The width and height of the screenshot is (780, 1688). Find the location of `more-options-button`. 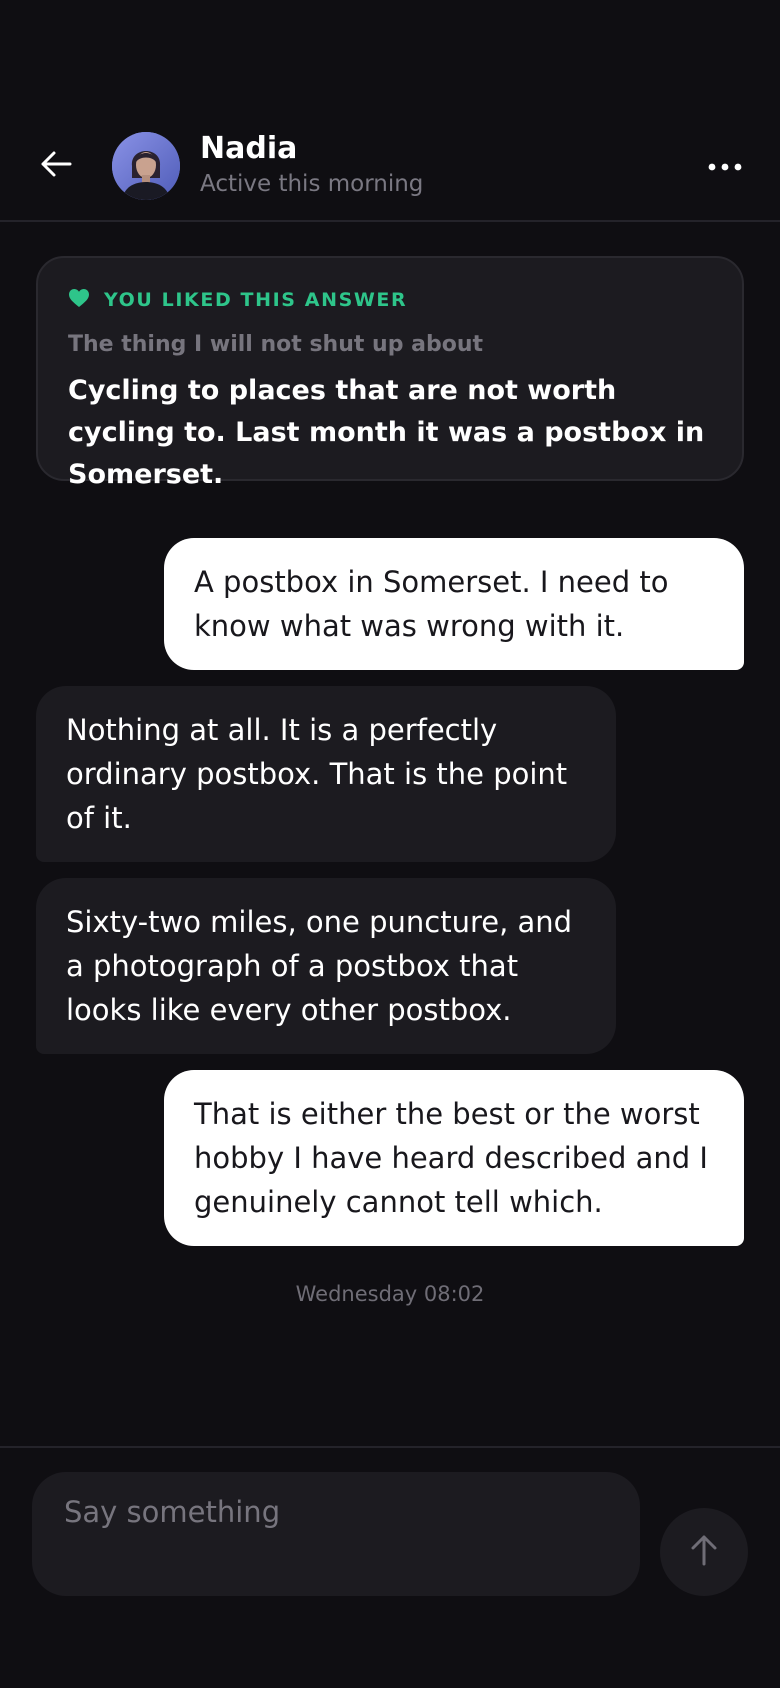

more-options-button is located at coordinates (725, 166).